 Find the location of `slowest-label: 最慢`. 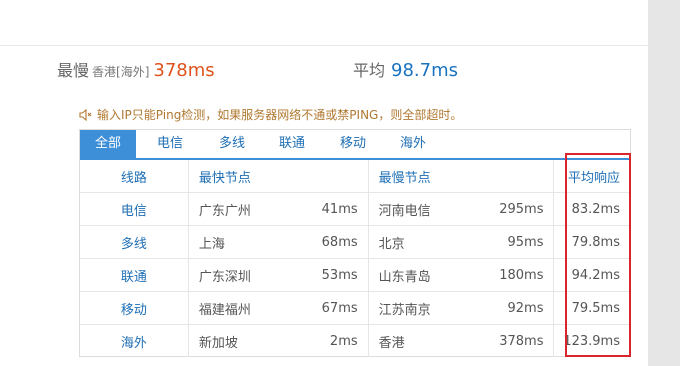

slowest-label: 最慢 is located at coordinates (73, 70).